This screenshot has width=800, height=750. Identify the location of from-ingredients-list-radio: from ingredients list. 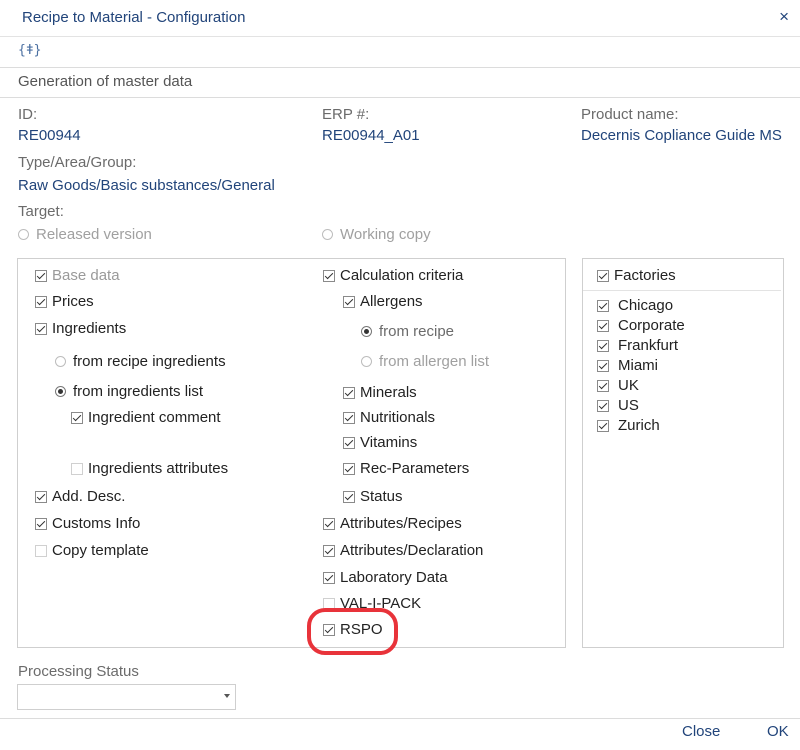
(129, 391).